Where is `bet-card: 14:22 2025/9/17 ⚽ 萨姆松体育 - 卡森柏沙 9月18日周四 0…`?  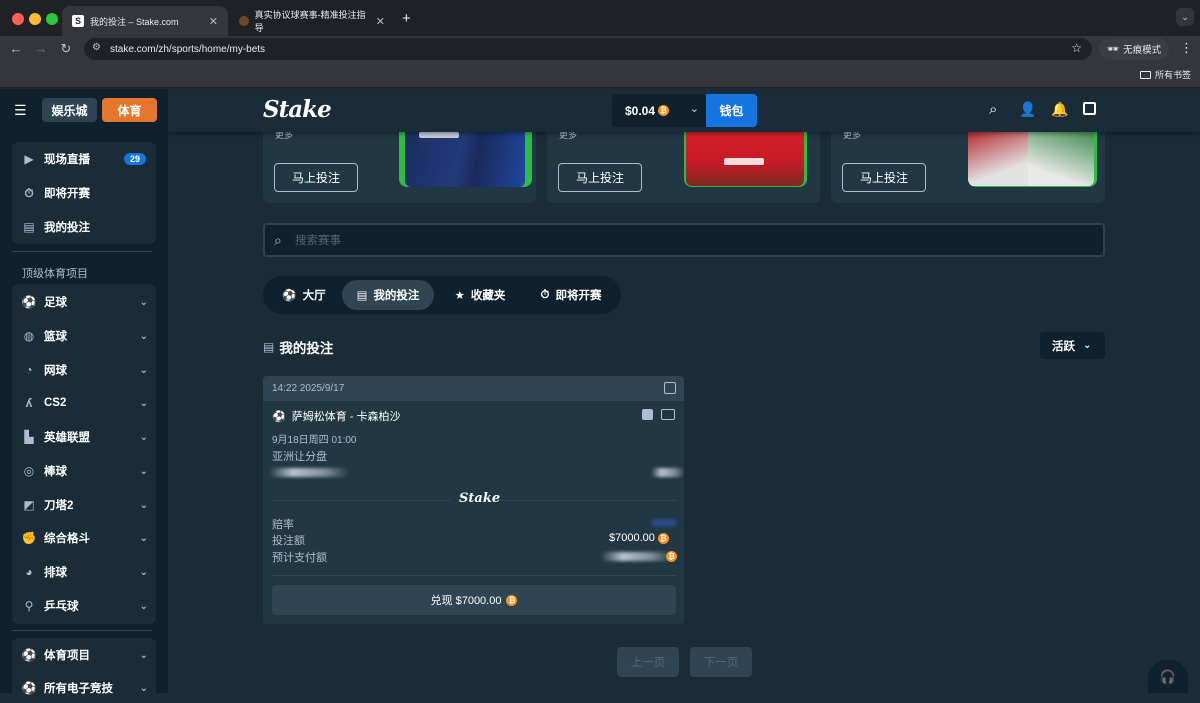 bet-card: 14:22 2025/9/17 ⚽ 萨姆松体育 - 卡森柏沙 9月18日周四 0… is located at coordinates (473, 500).